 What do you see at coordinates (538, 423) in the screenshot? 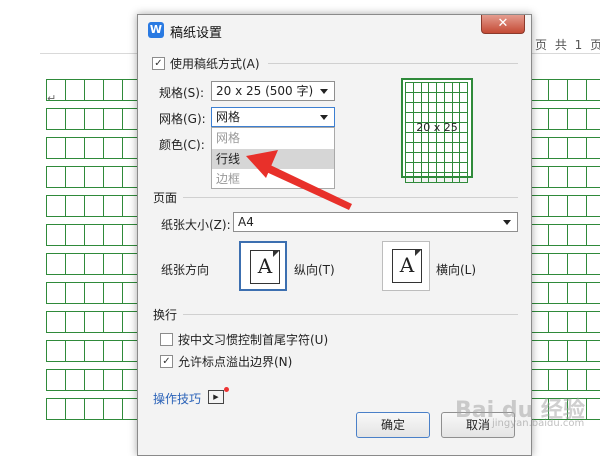
I see `baidu-watermark-url: jingyan.baidu.com` at bounding box center [538, 423].